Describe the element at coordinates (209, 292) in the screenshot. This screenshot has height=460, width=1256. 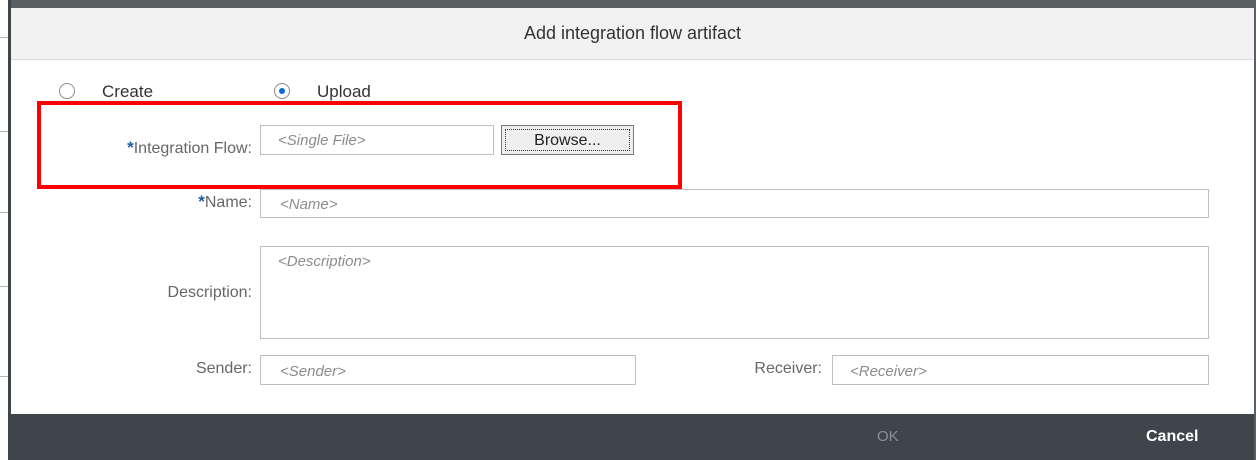
I see `description-label: Description:` at that location.